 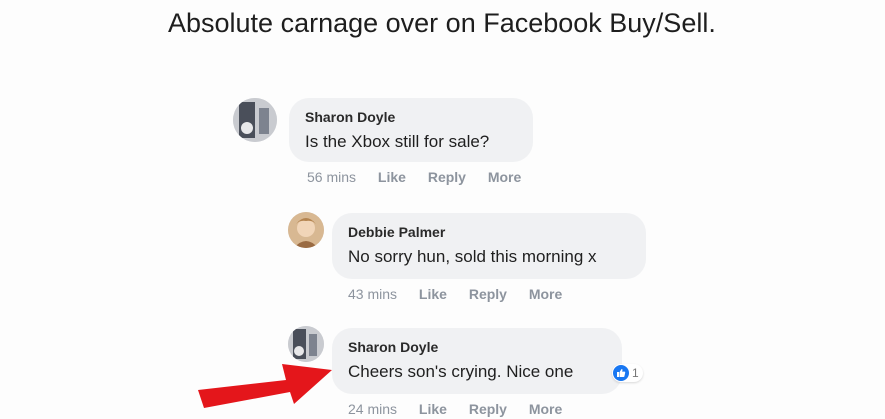 What do you see at coordinates (423, 177) in the screenshot?
I see `comment-actions: 56 mins Like Reply More` at bounding box center [423, 177].